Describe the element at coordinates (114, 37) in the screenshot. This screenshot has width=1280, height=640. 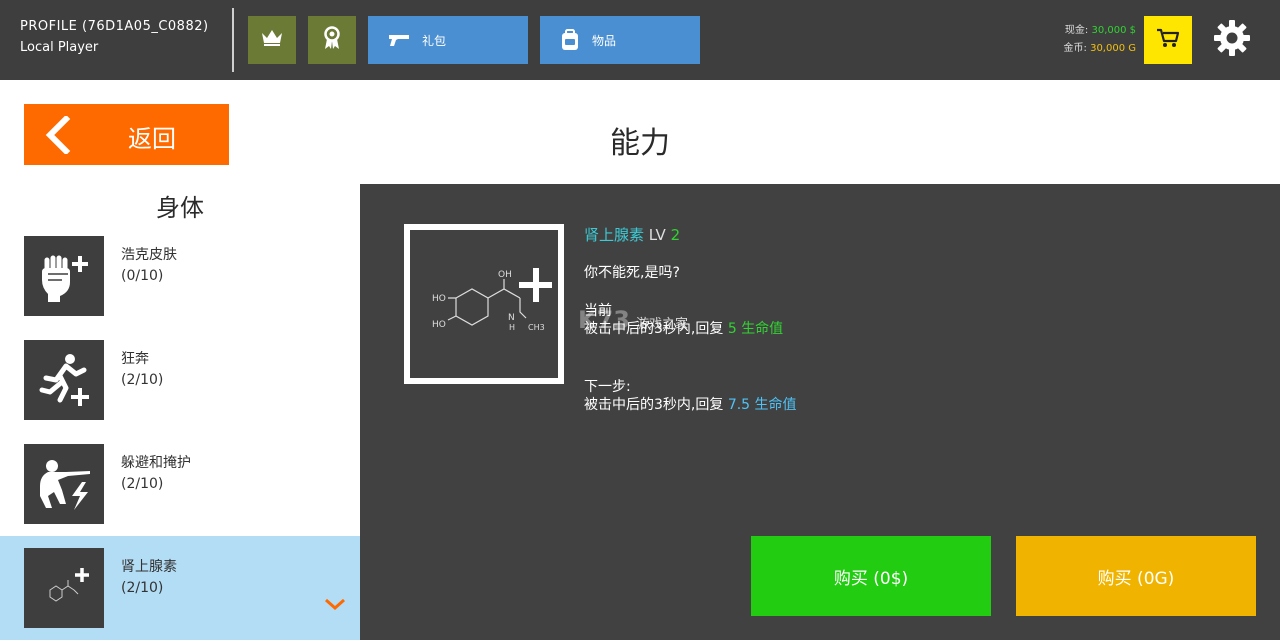
I see `profile-block: PROFILE (76D1A05_C0882) Local Player` at that location.